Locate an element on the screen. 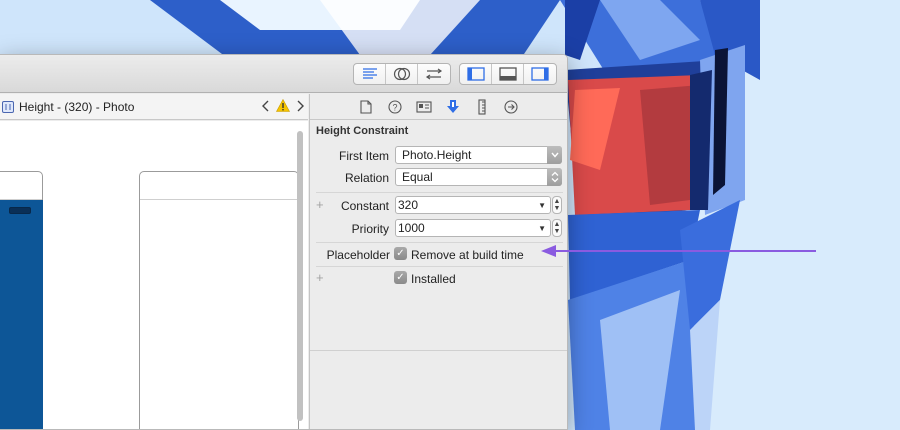 The image size is (900, 430). vertical-scrollbar is located at coordinates (300, 279).